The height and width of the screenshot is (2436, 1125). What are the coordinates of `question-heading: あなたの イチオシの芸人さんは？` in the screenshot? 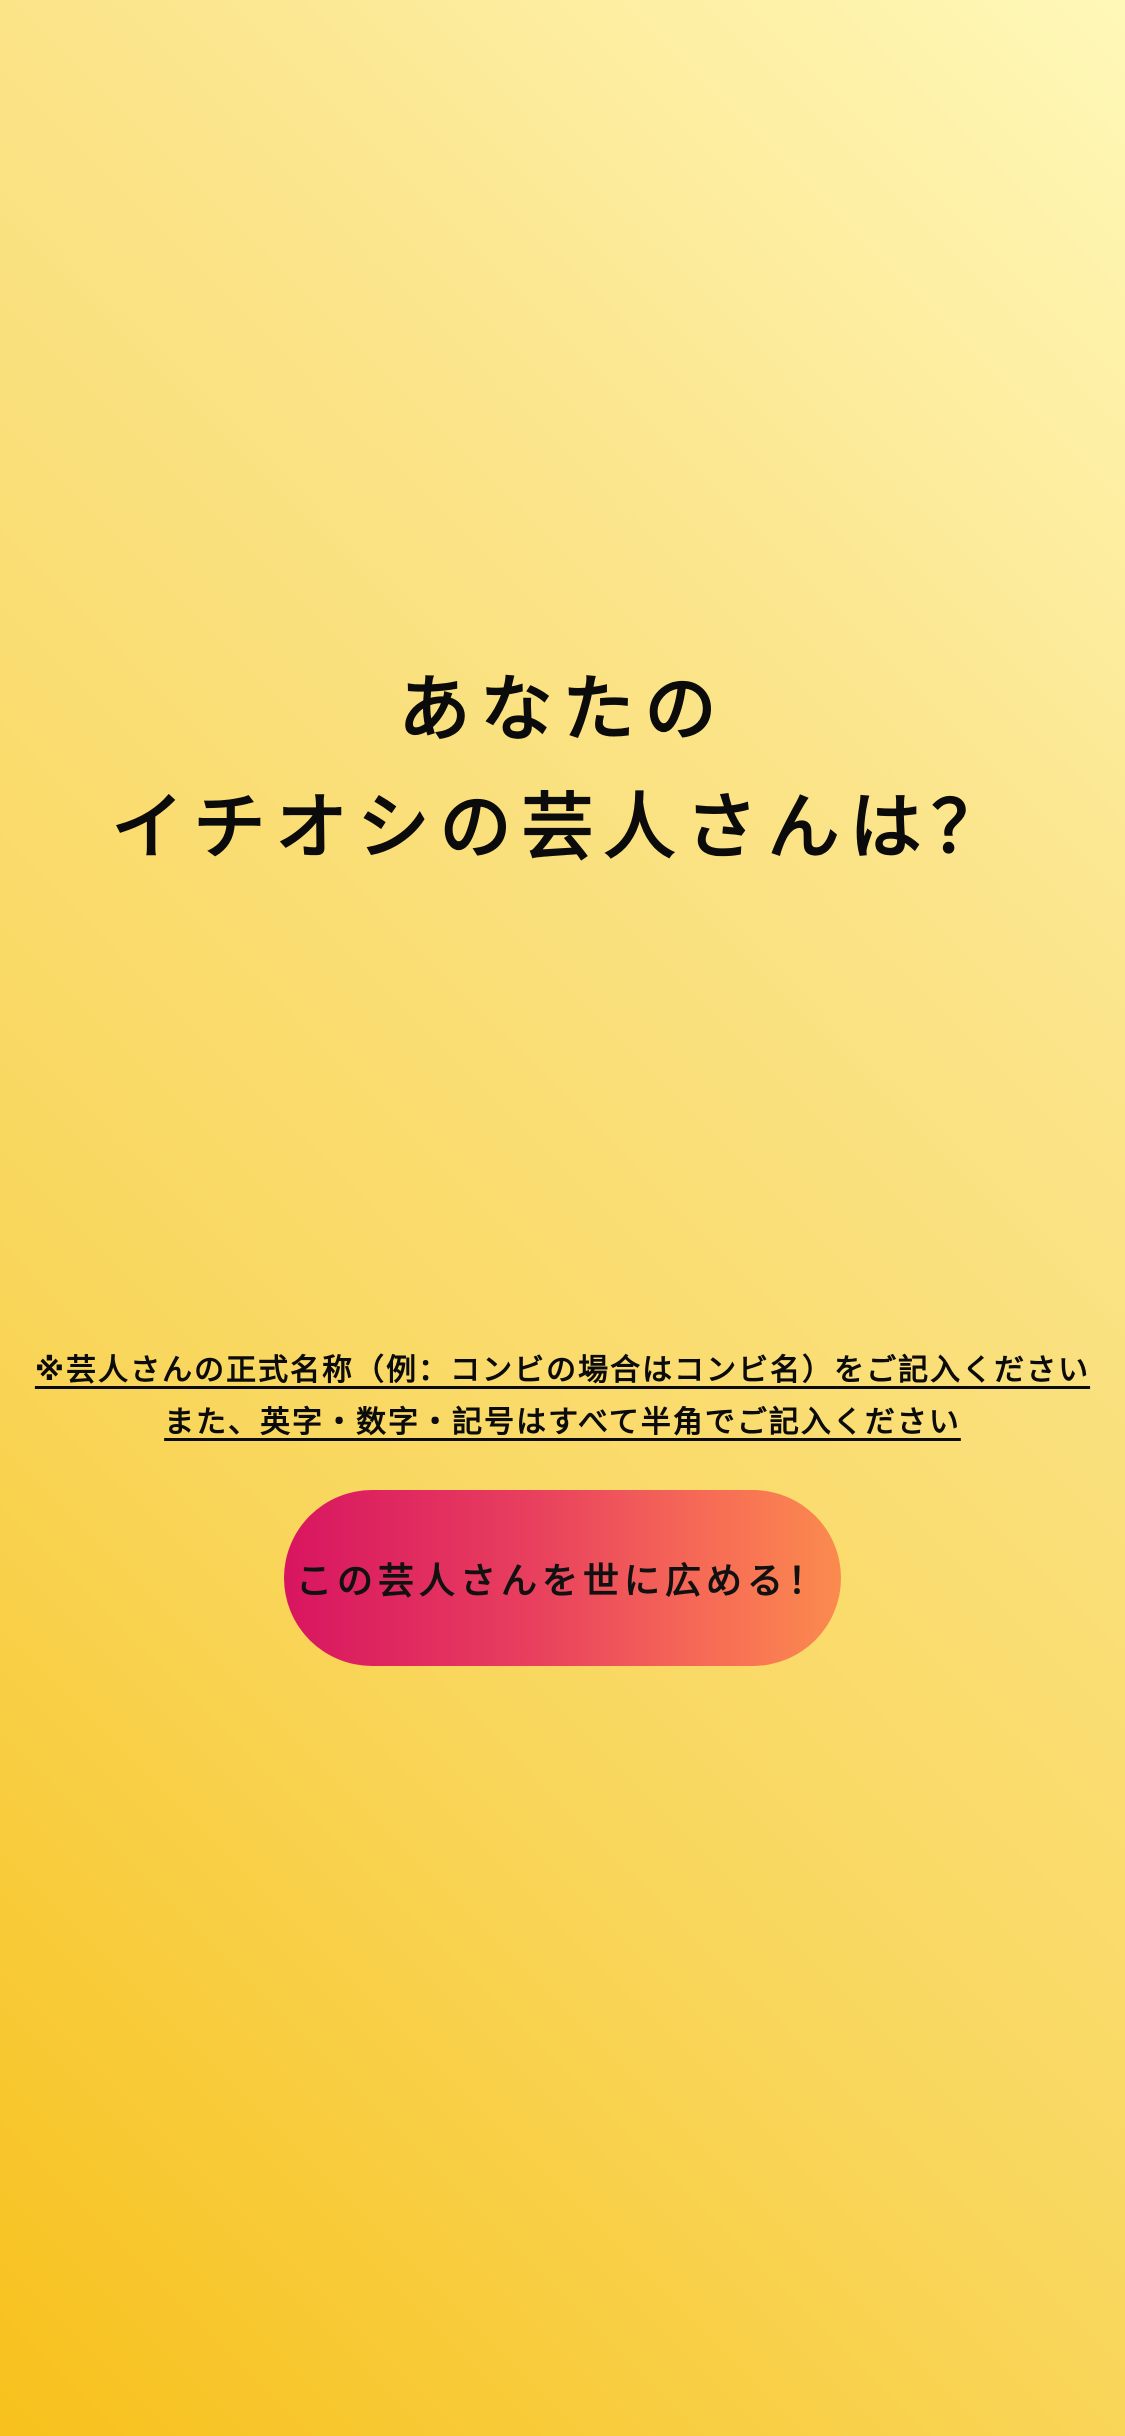 It's located at (562, 768).